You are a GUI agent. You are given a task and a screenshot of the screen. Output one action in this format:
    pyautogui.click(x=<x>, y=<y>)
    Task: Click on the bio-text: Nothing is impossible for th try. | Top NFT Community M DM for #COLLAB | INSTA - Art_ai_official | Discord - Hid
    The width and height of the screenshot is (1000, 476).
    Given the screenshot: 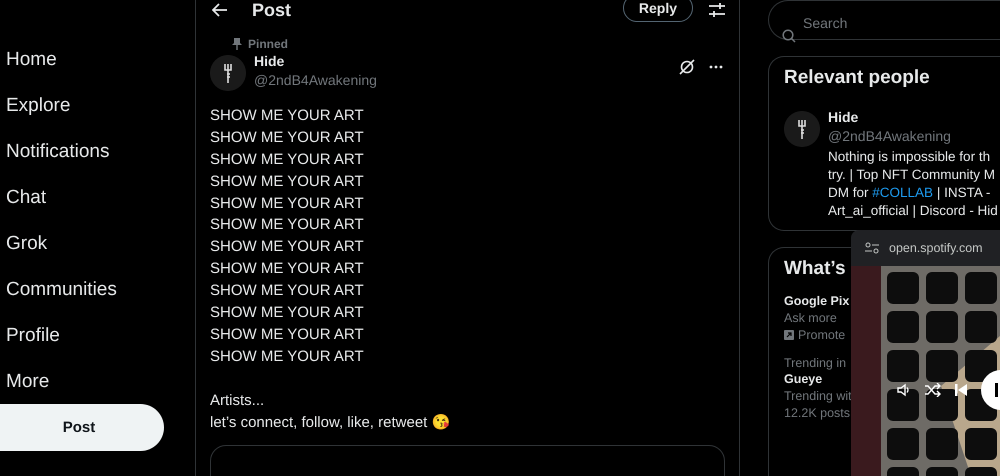 What is the action you would take?
    pyautogui.click(x=913, y=184)
    